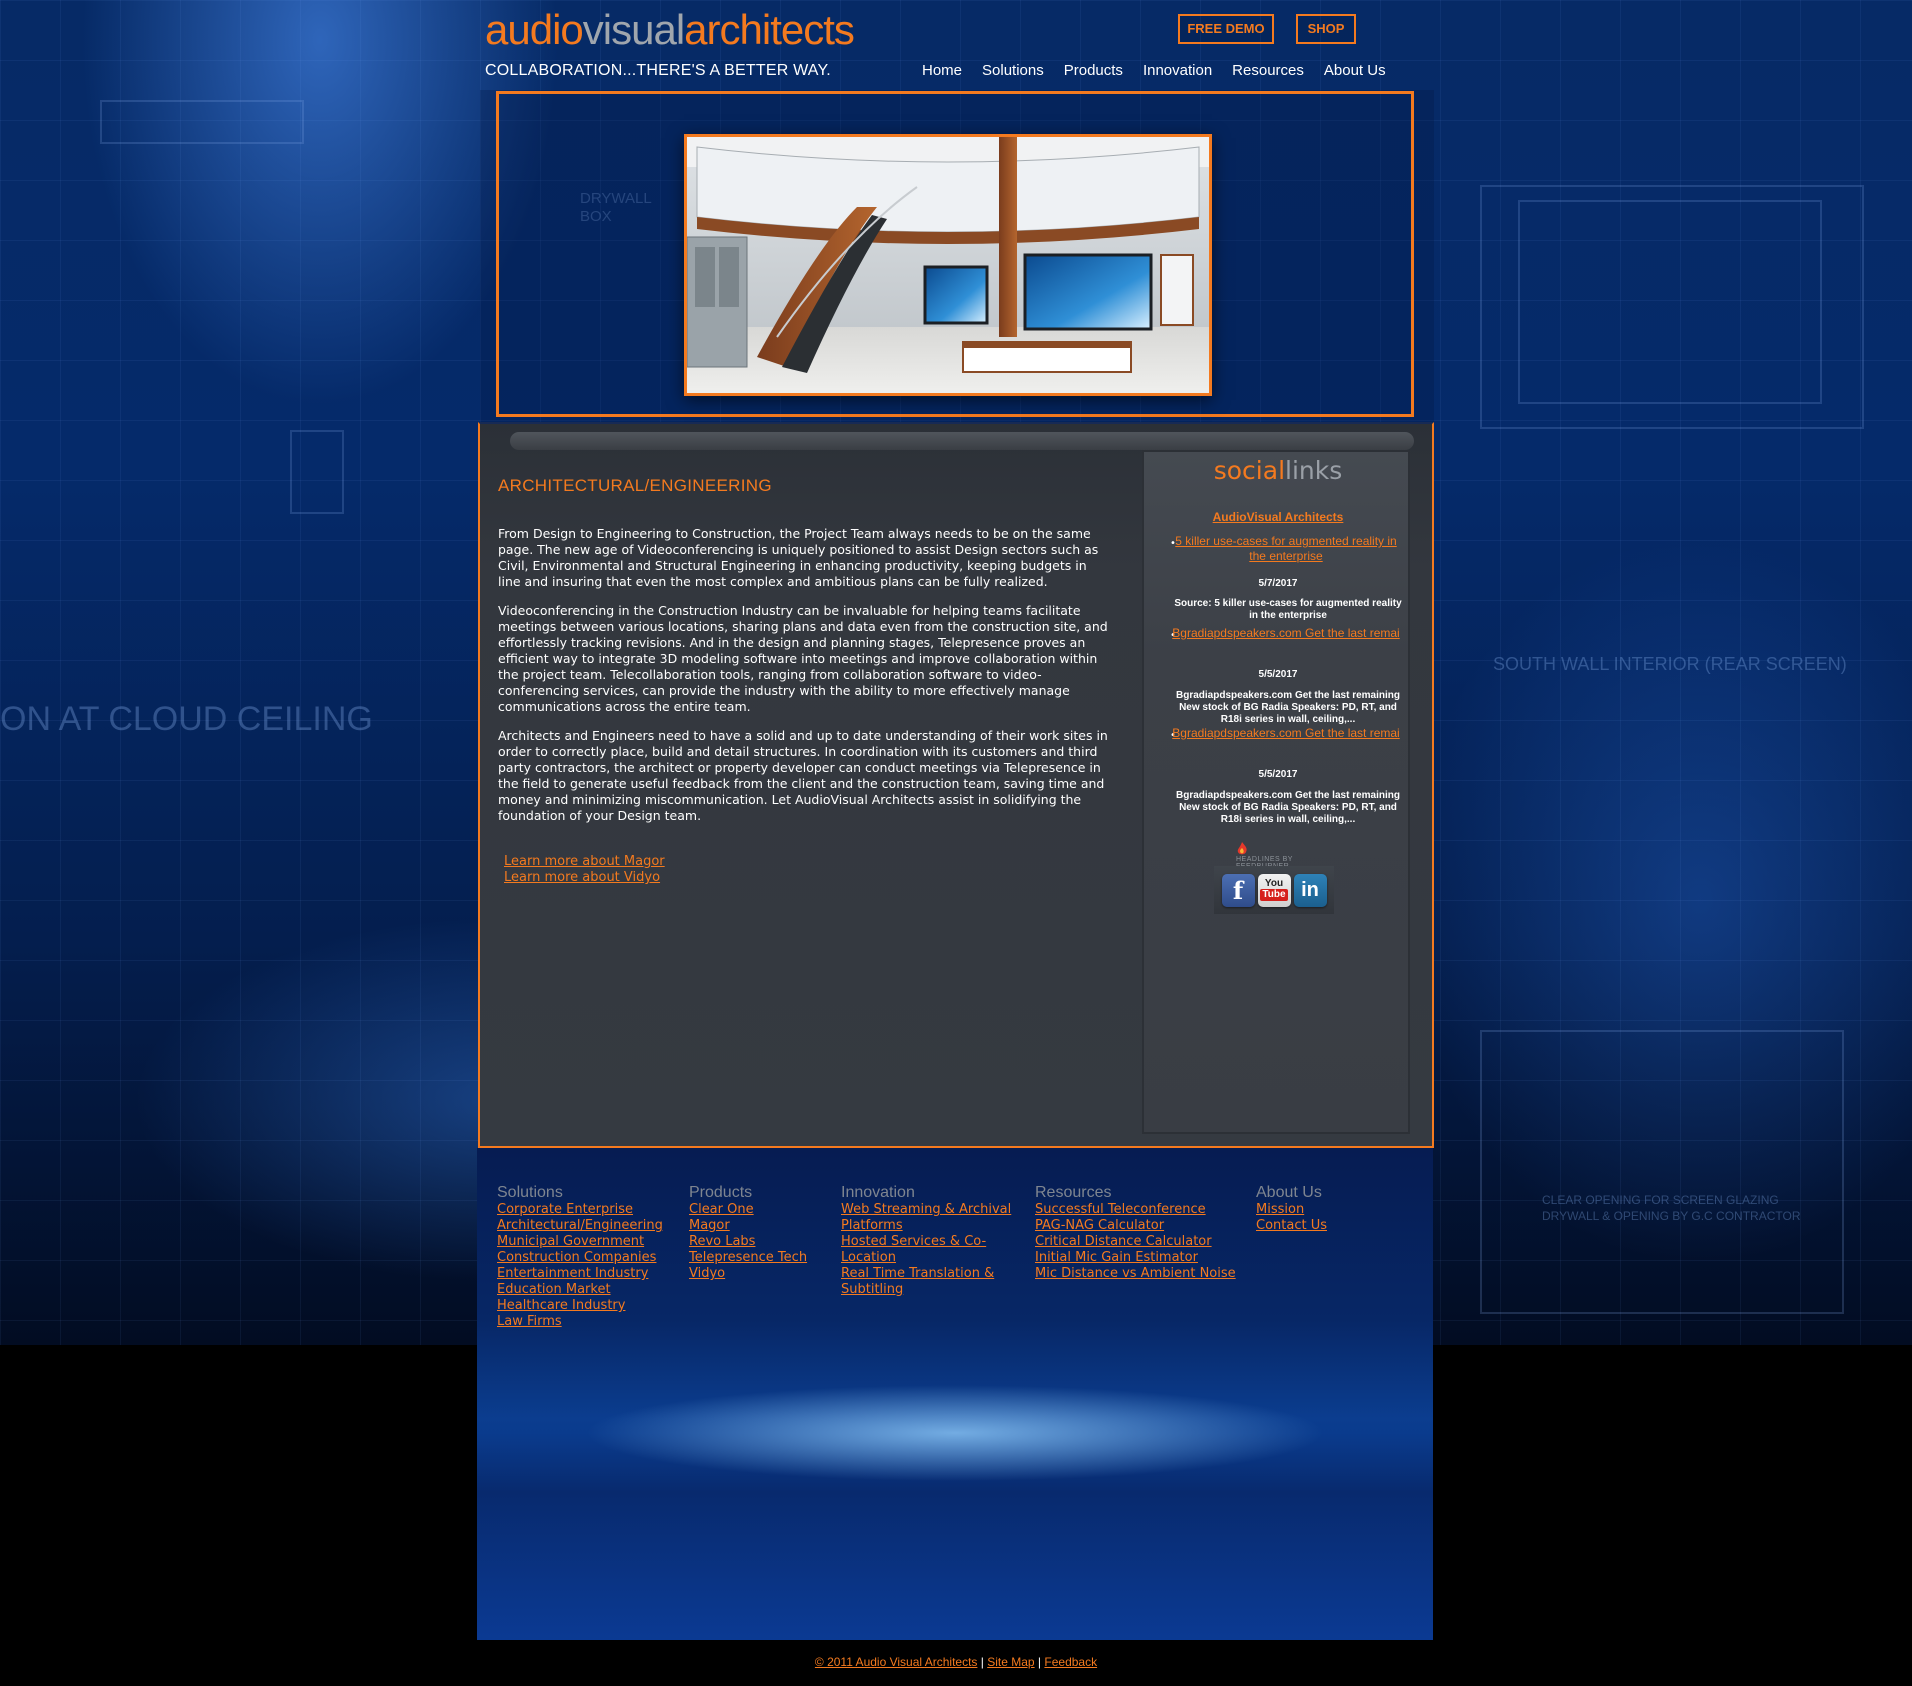 The image size is (1912, 1686). I want to click on nav-item-resources: Resources, so click(1268, 70).